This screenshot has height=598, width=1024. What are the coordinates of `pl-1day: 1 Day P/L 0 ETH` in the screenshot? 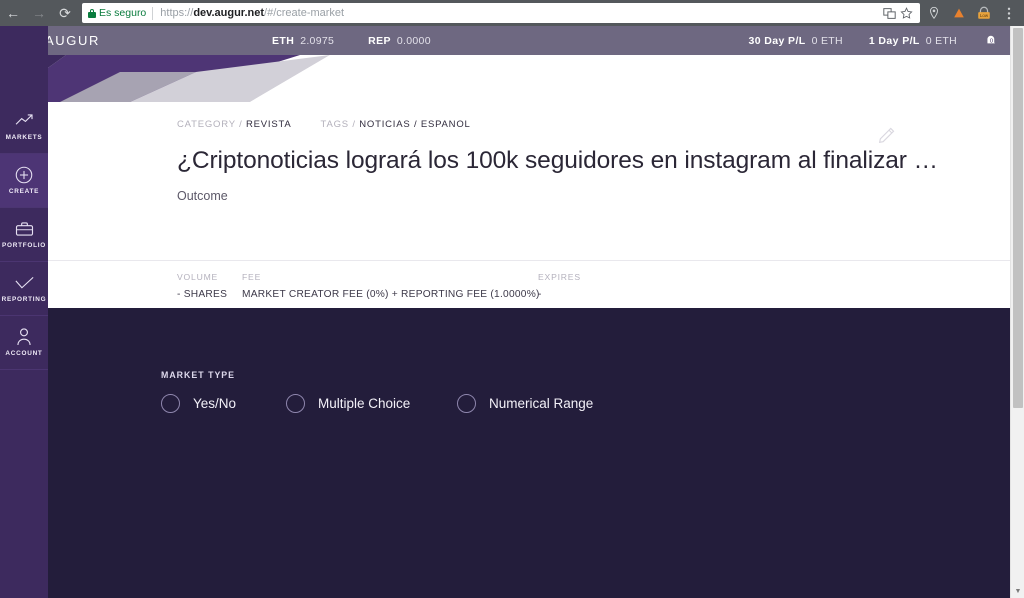 It's located at (913, 41).